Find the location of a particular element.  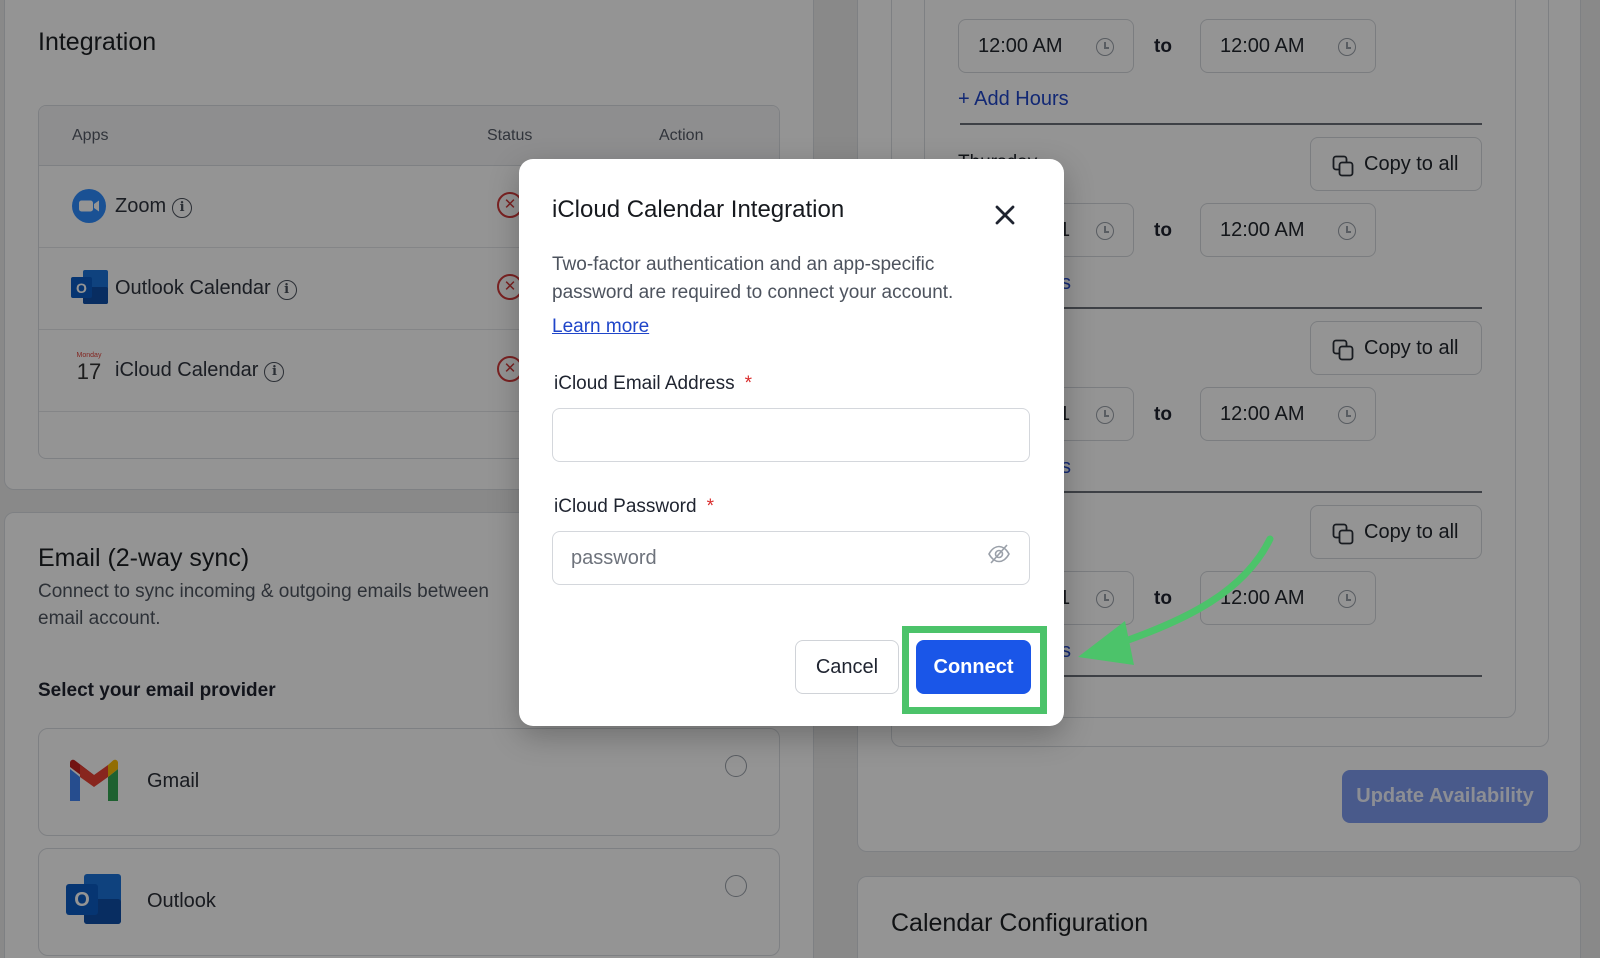

email-label-text: iCloud Email Address is located at coordinates (644, 383).